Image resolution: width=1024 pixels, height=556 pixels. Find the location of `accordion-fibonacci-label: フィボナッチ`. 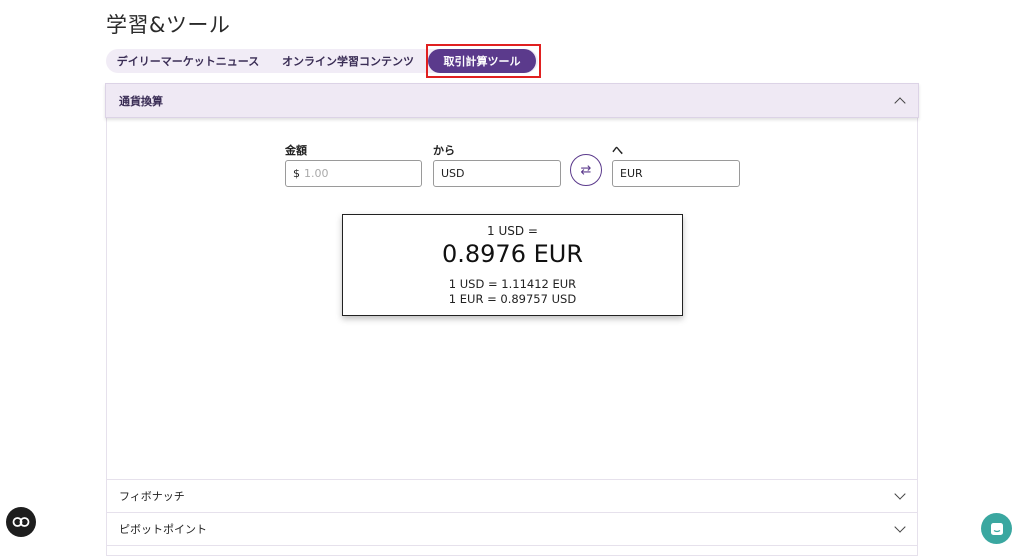

accordion-fibonacci-label: フィボナッチ is located at coordinates (152, 496).